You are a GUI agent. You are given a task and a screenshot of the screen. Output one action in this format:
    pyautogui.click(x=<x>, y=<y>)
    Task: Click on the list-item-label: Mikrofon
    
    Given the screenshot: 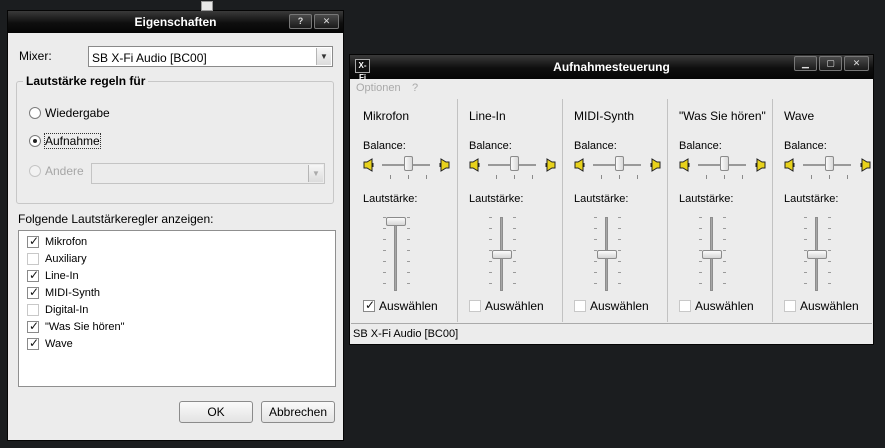 What is the action you would take?
    pyautogui.click(x=66, y=242)
    